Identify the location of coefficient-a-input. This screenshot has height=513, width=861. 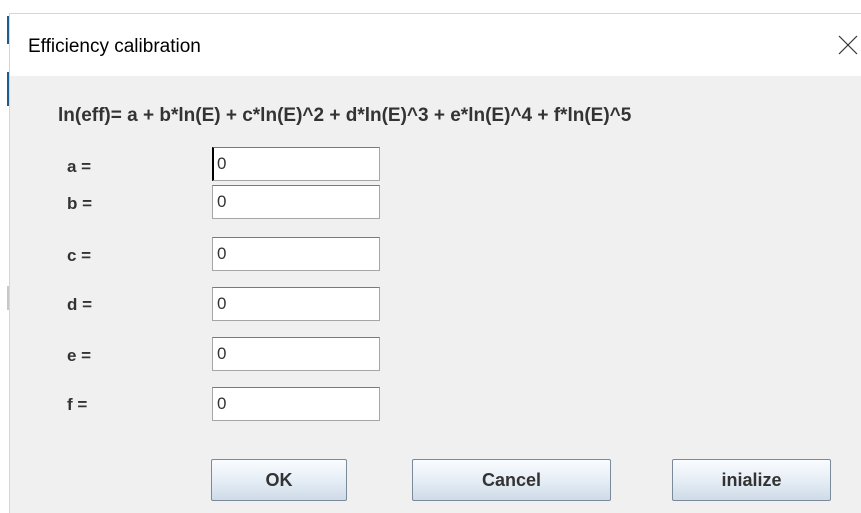
(296, 164).